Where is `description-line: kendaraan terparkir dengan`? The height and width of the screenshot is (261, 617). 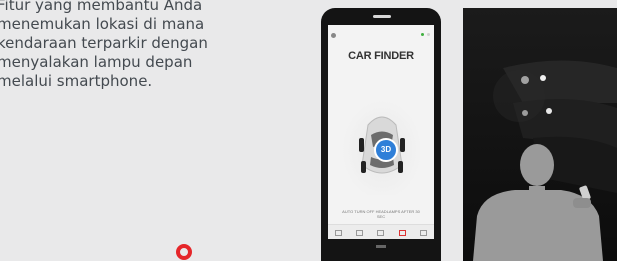
description-line: kendaraan terparkir dengan is located at coordinates (104, 43).